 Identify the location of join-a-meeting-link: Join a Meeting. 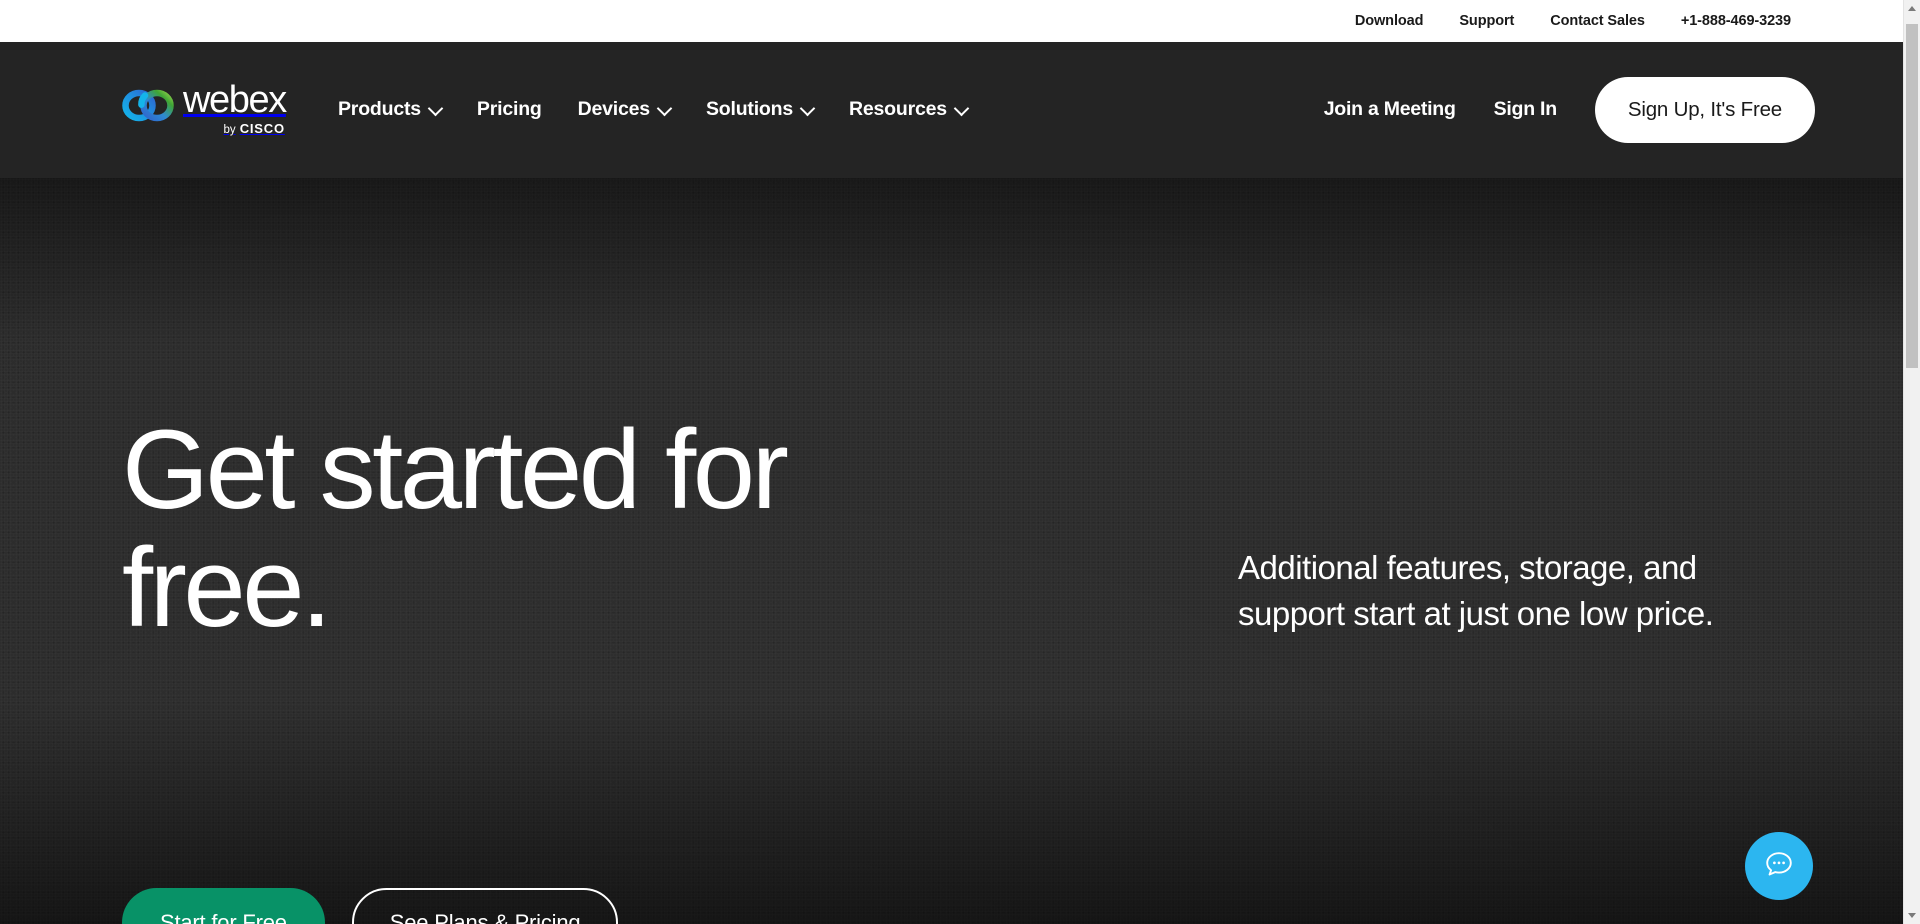
(1390, 110).